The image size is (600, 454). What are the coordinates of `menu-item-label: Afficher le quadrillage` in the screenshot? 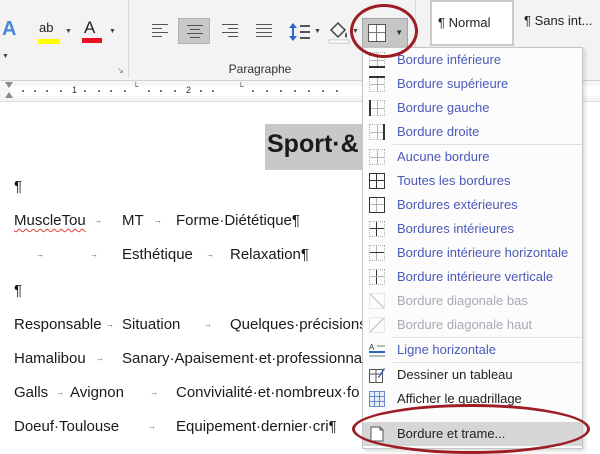 It's located at (459, 398).